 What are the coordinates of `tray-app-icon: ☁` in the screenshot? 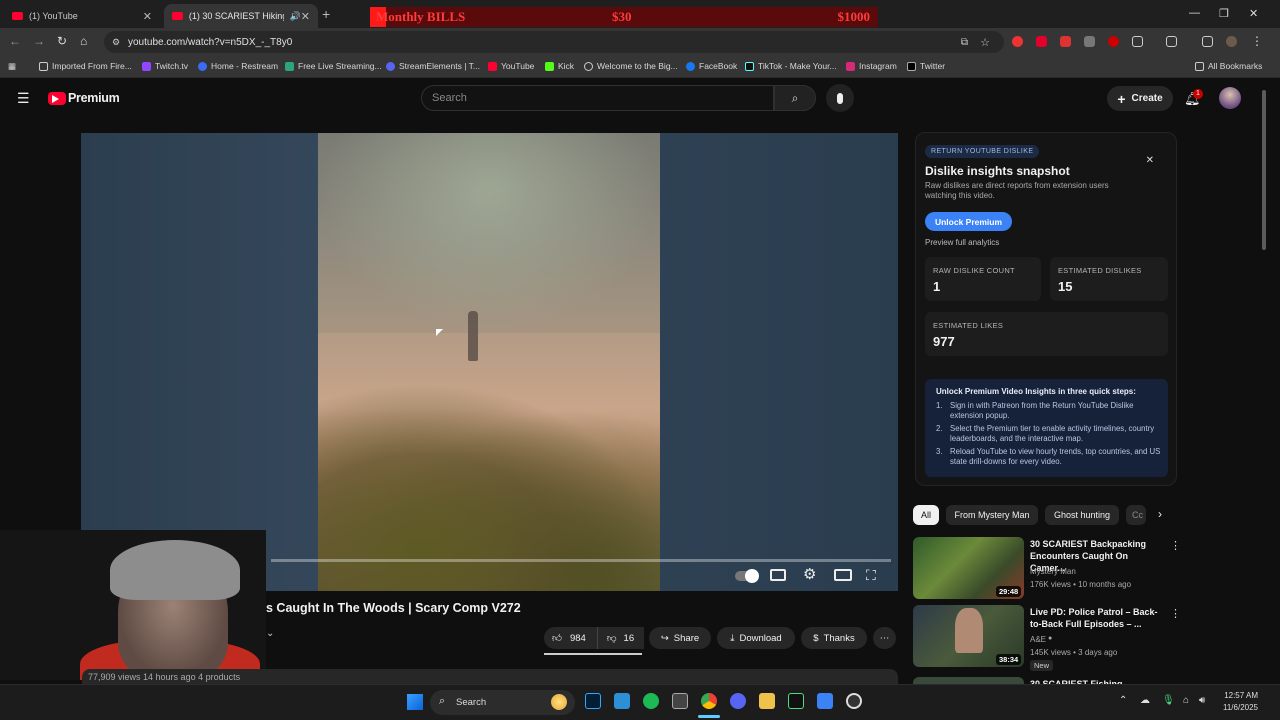 It's located at (1145, 700).